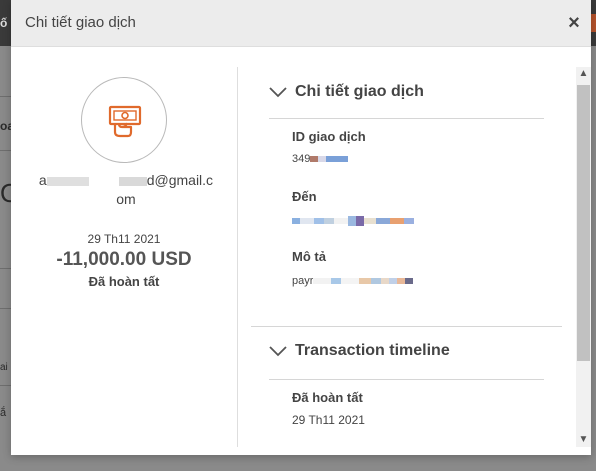 The image size is (596, 471). I want to click on transaction-id-value: 349, so click(320, 159).